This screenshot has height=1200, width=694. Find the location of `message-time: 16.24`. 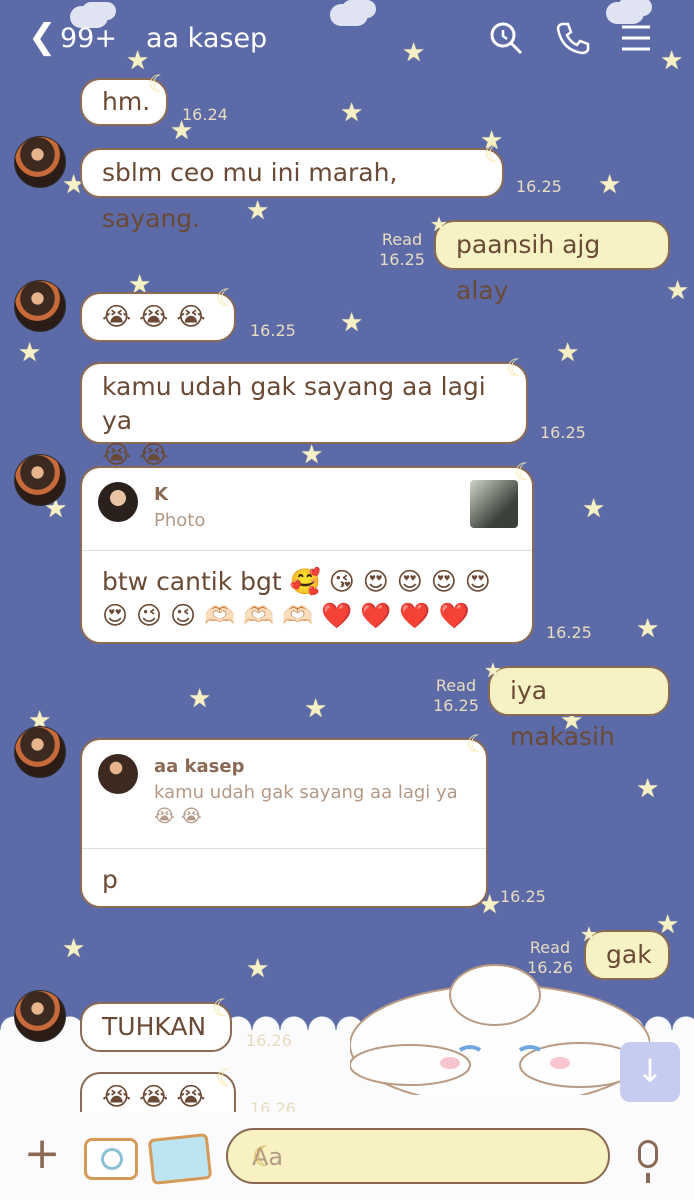

message-time: 16.24 is located at coordinates (205, 114).